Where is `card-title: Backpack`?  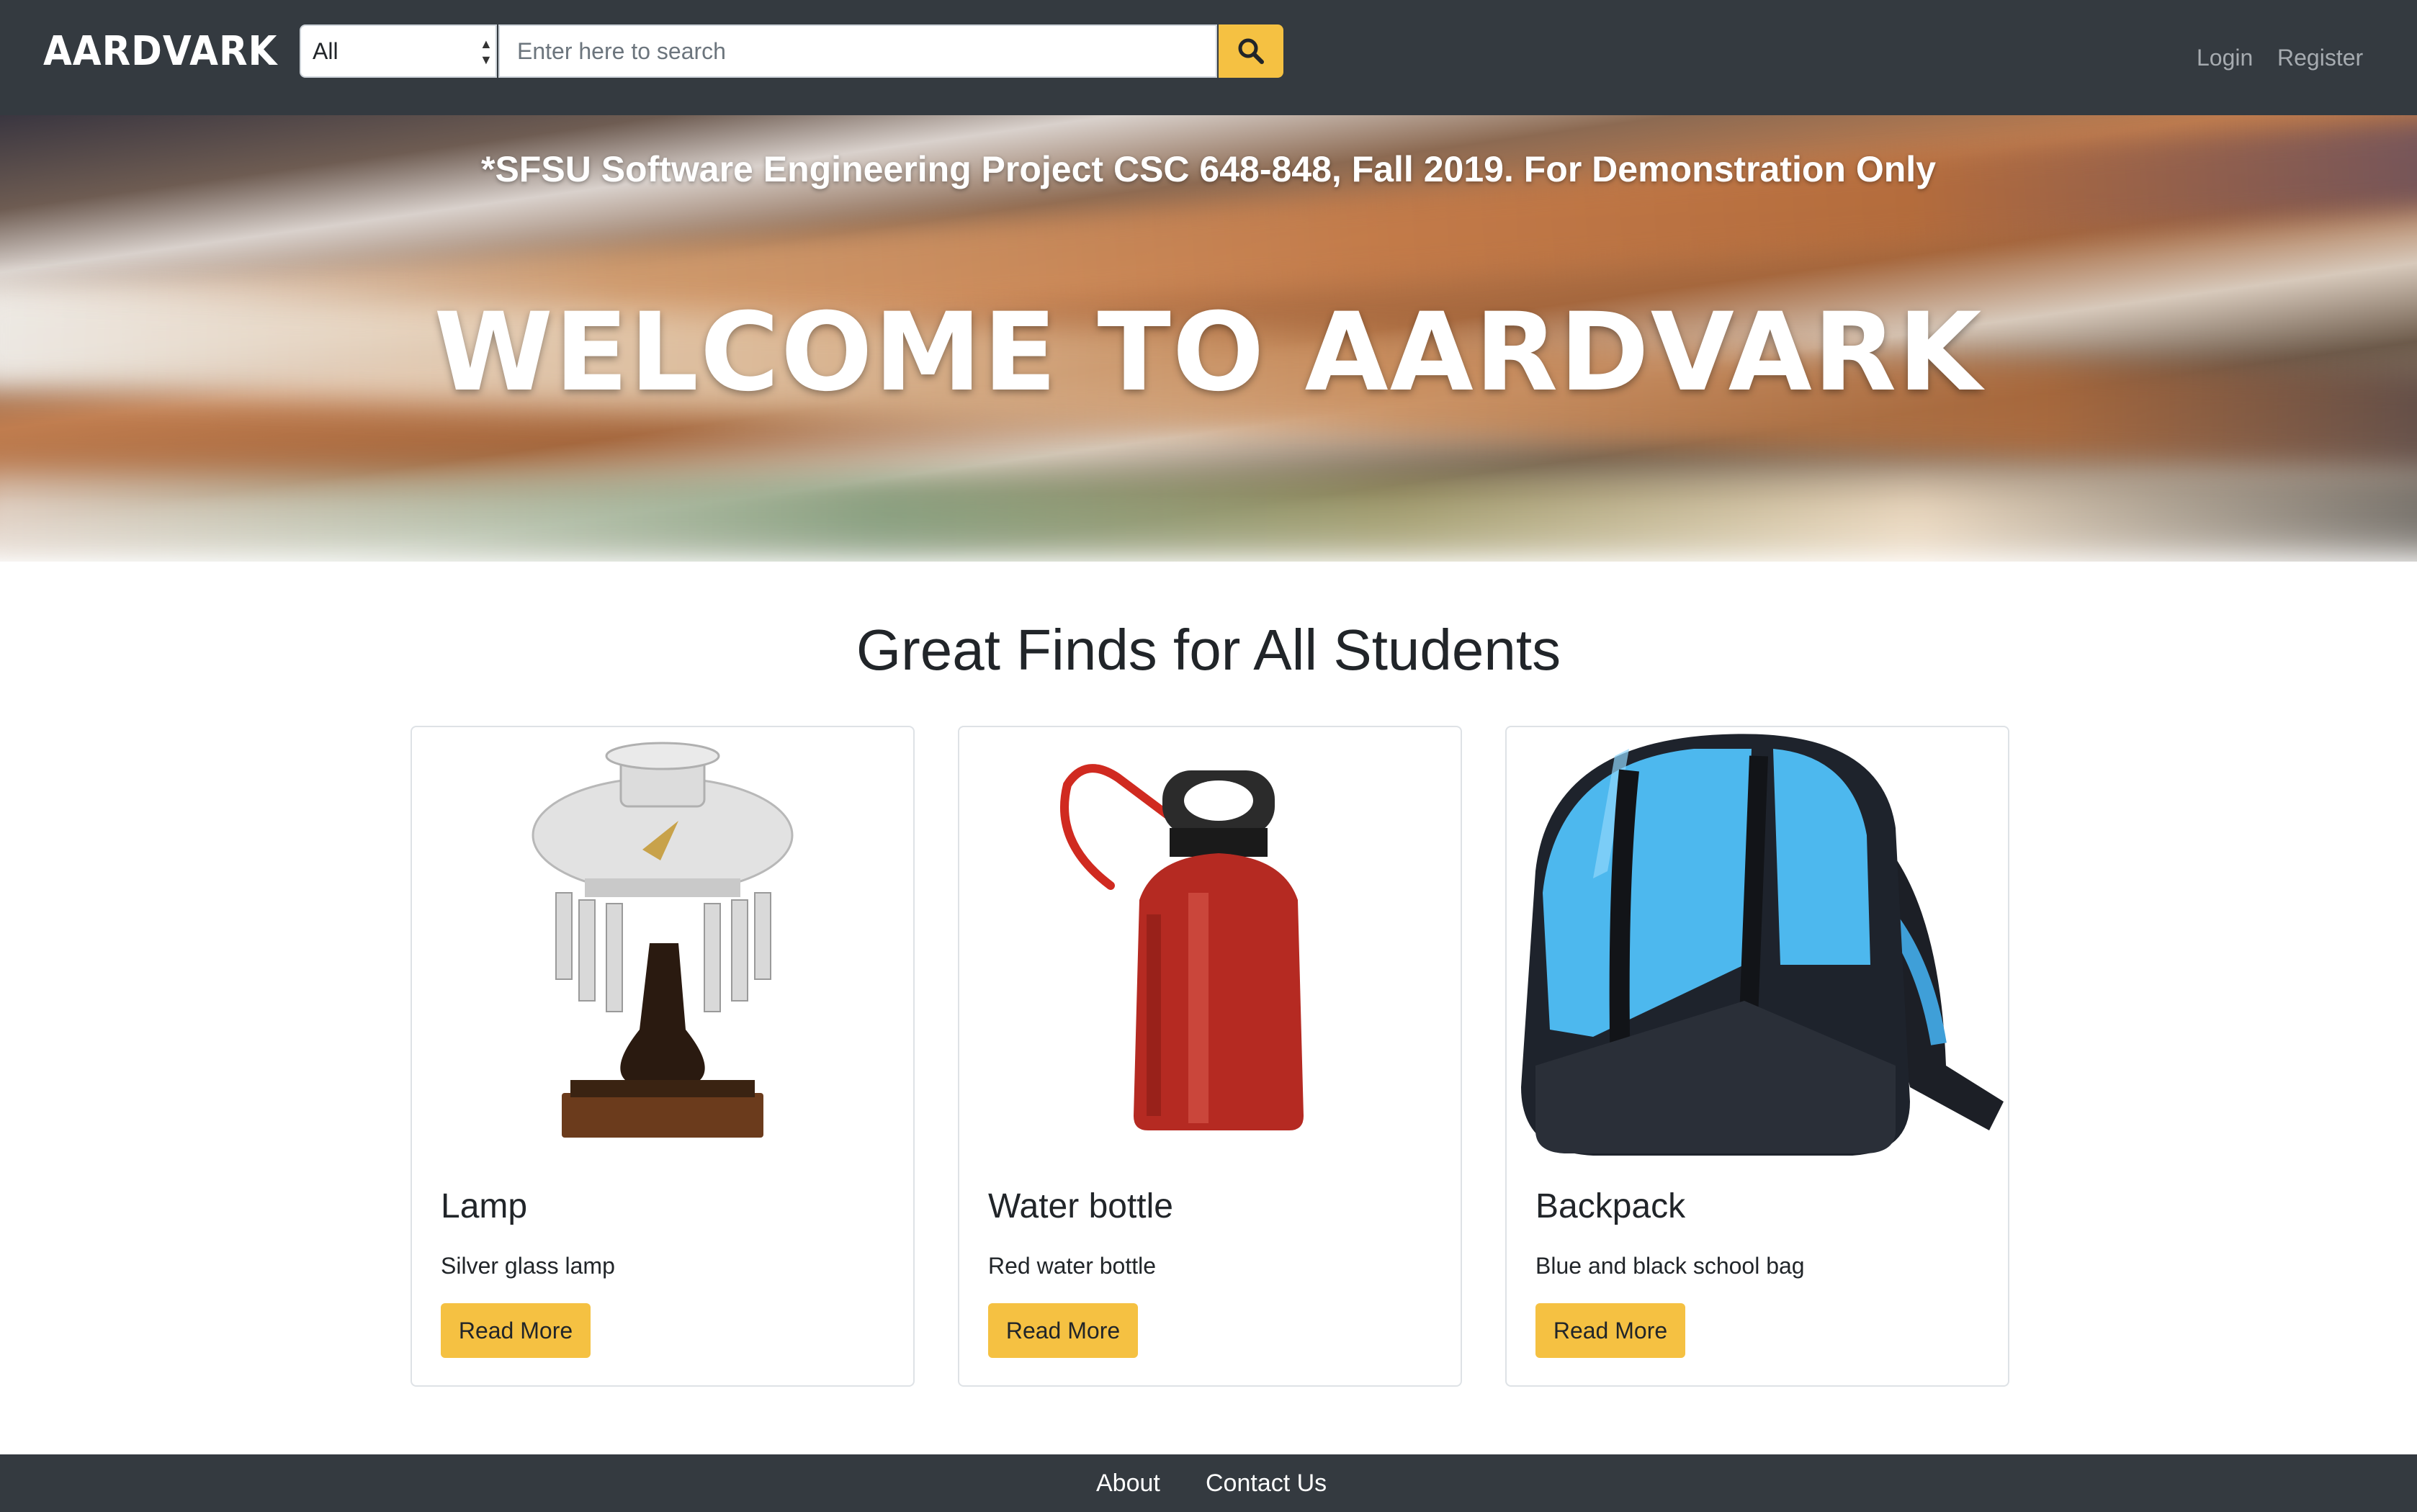 card-title: Backpack is located at coordinates (1610, 1206).